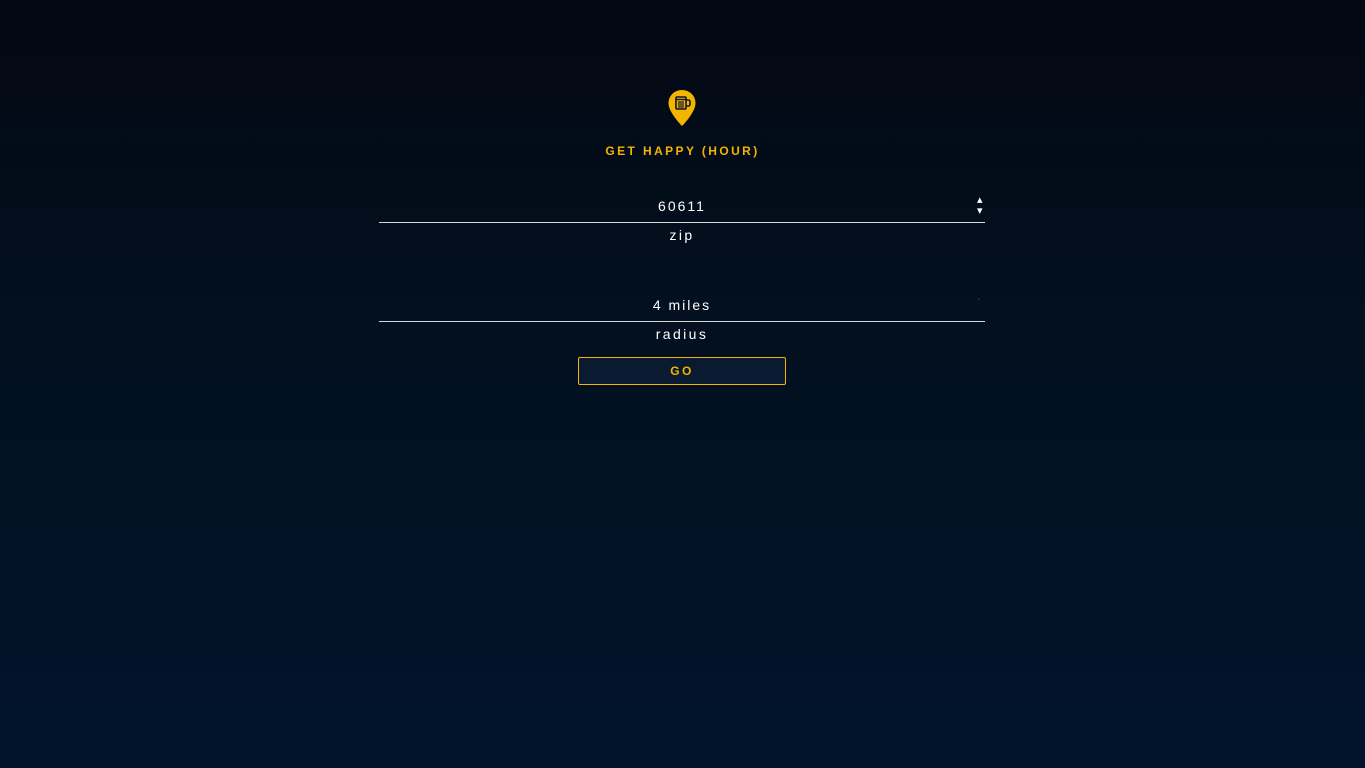 The width and height of the screenshot is (1365, 768). What do you see at coordinates (682, 371) in the screenshot?
I see `go-button: GO` at bounding box center [682, 371].